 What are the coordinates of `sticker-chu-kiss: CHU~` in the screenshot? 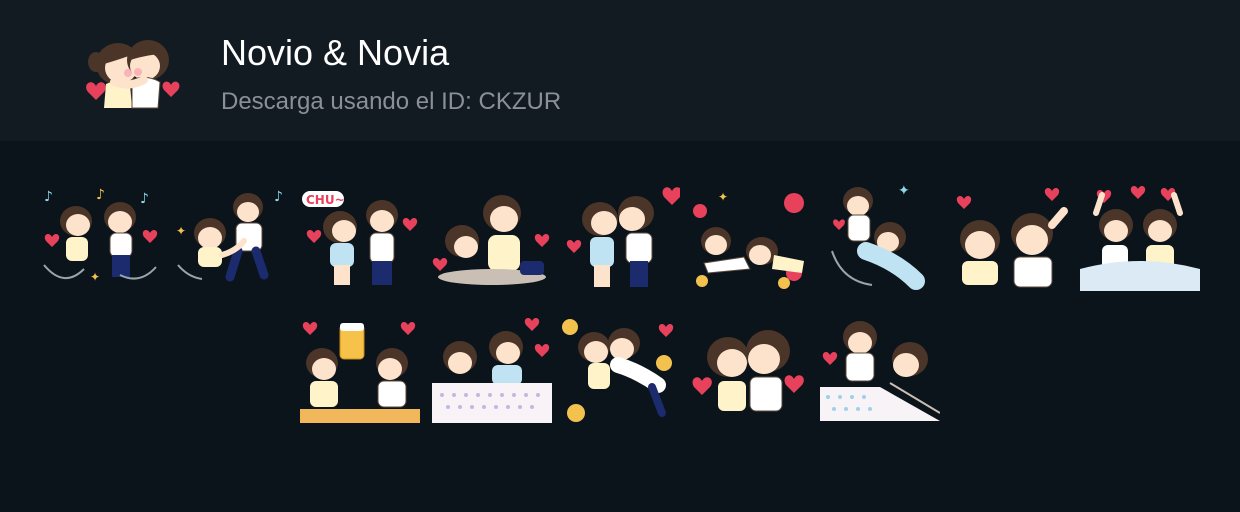 It's located at (360, 240).